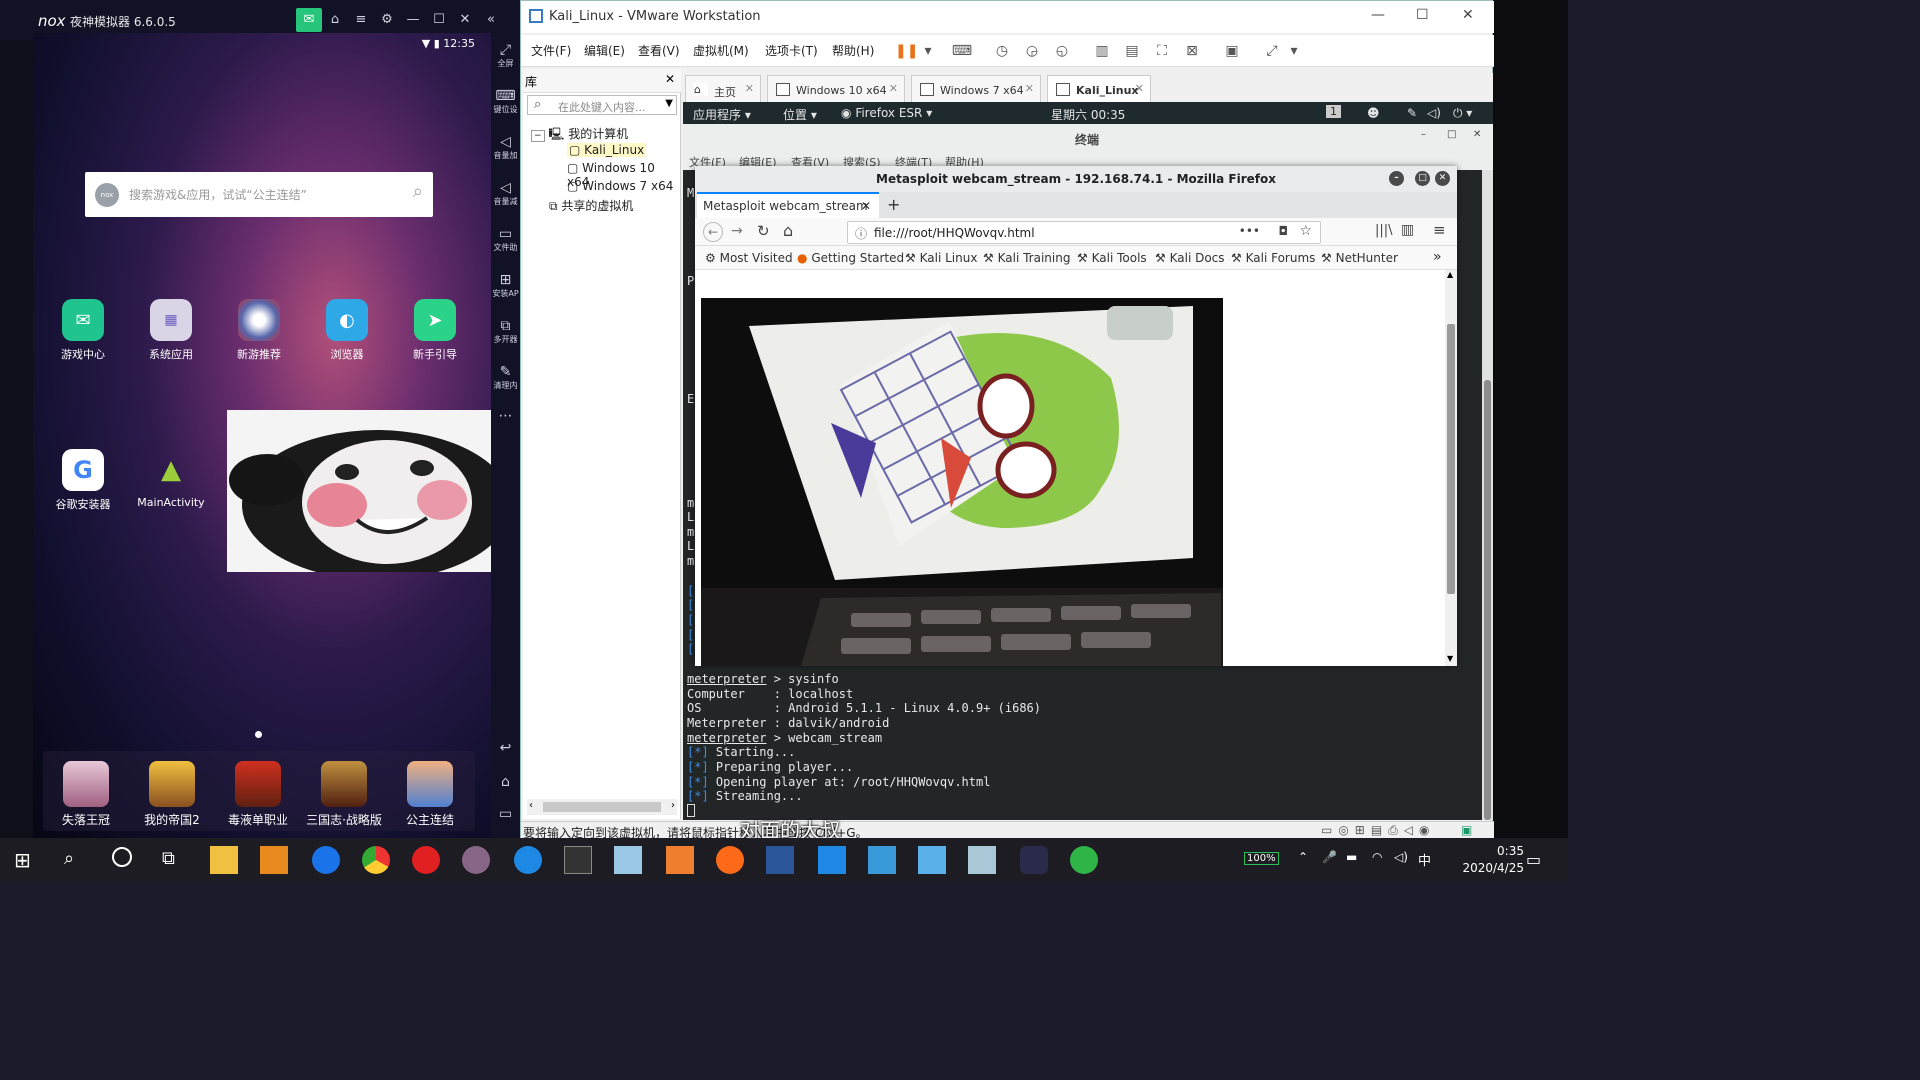  I want to click on terminal-scrollbar, so click(1487, 495).